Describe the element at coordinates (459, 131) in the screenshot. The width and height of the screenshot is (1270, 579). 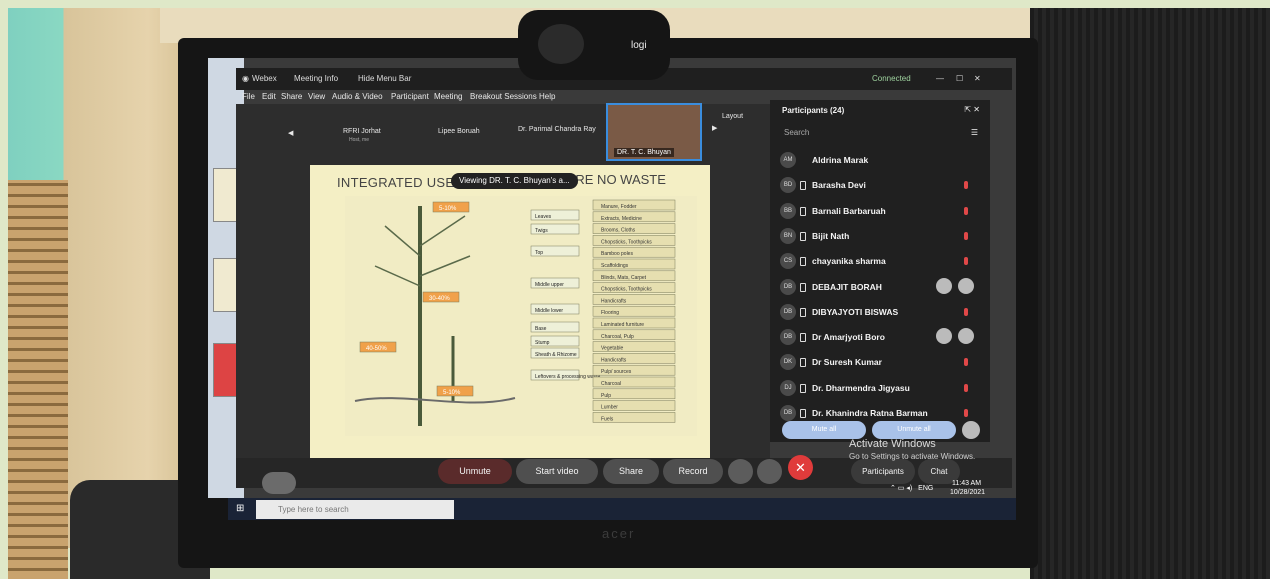
I see `thumbnail-name: Lipee Boruah` at that location.